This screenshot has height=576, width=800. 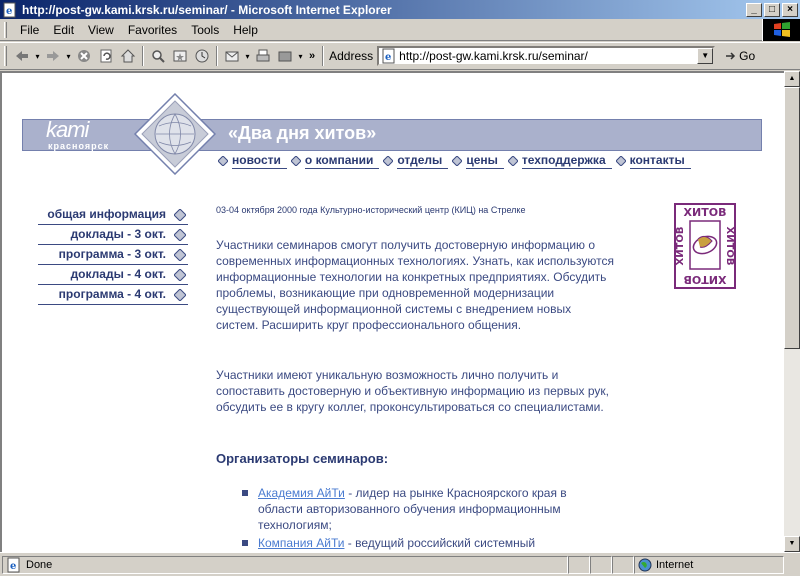 I want to click on company-it-link: Компания АйТи, so click(x=301, y=543).